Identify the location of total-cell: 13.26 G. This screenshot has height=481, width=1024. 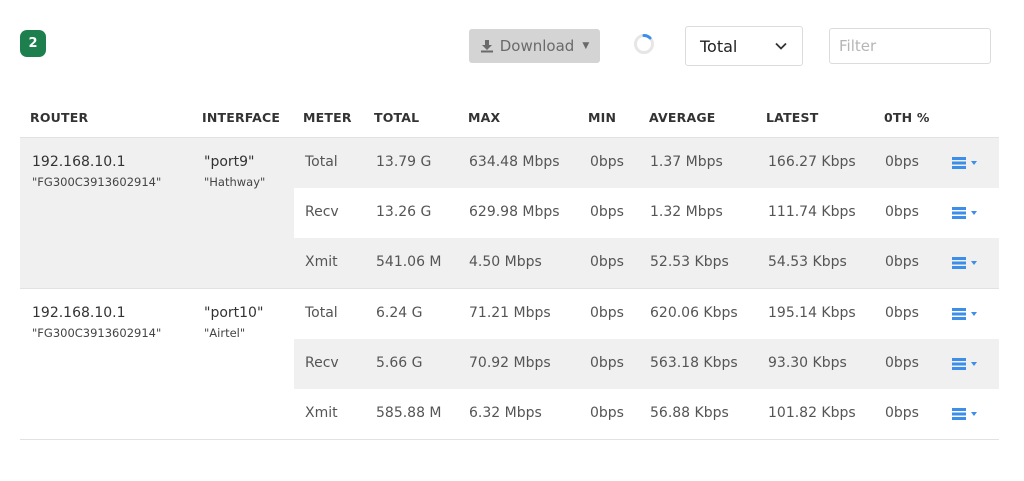
(404, 212).